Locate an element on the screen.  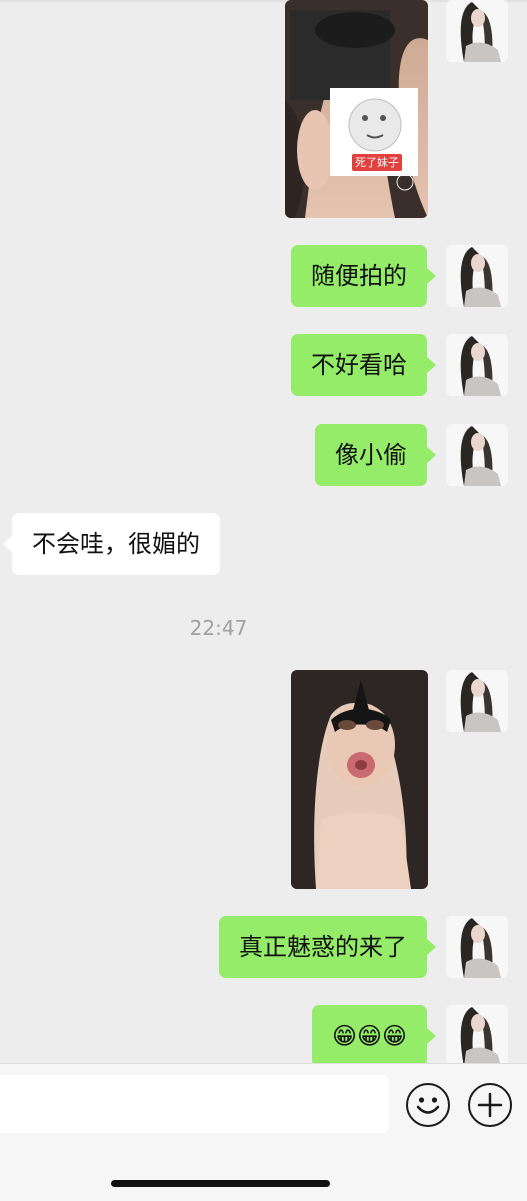
plus-circle-icon is located at coordinates (490, 1105).